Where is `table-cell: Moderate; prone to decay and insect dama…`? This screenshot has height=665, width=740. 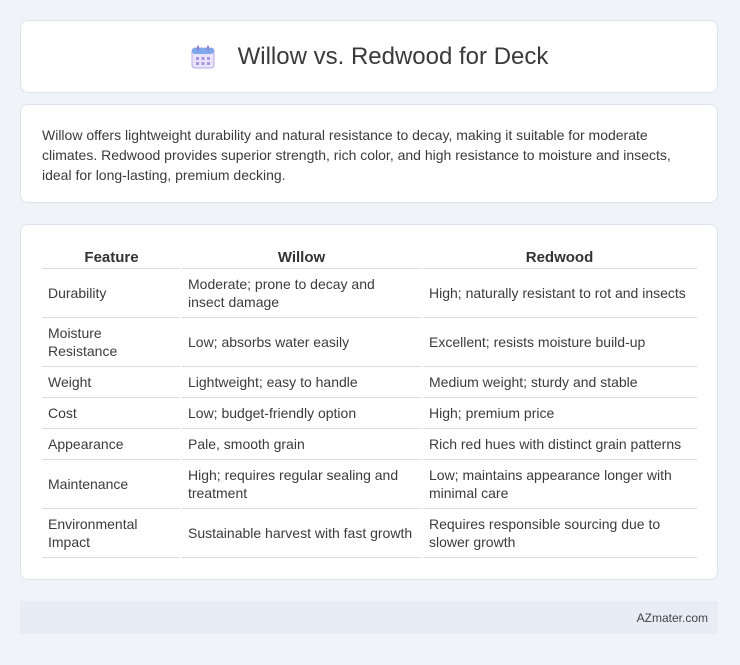 table-cell: Moderate; prone to decay and insect dama… is located at coordinates (302, 293).